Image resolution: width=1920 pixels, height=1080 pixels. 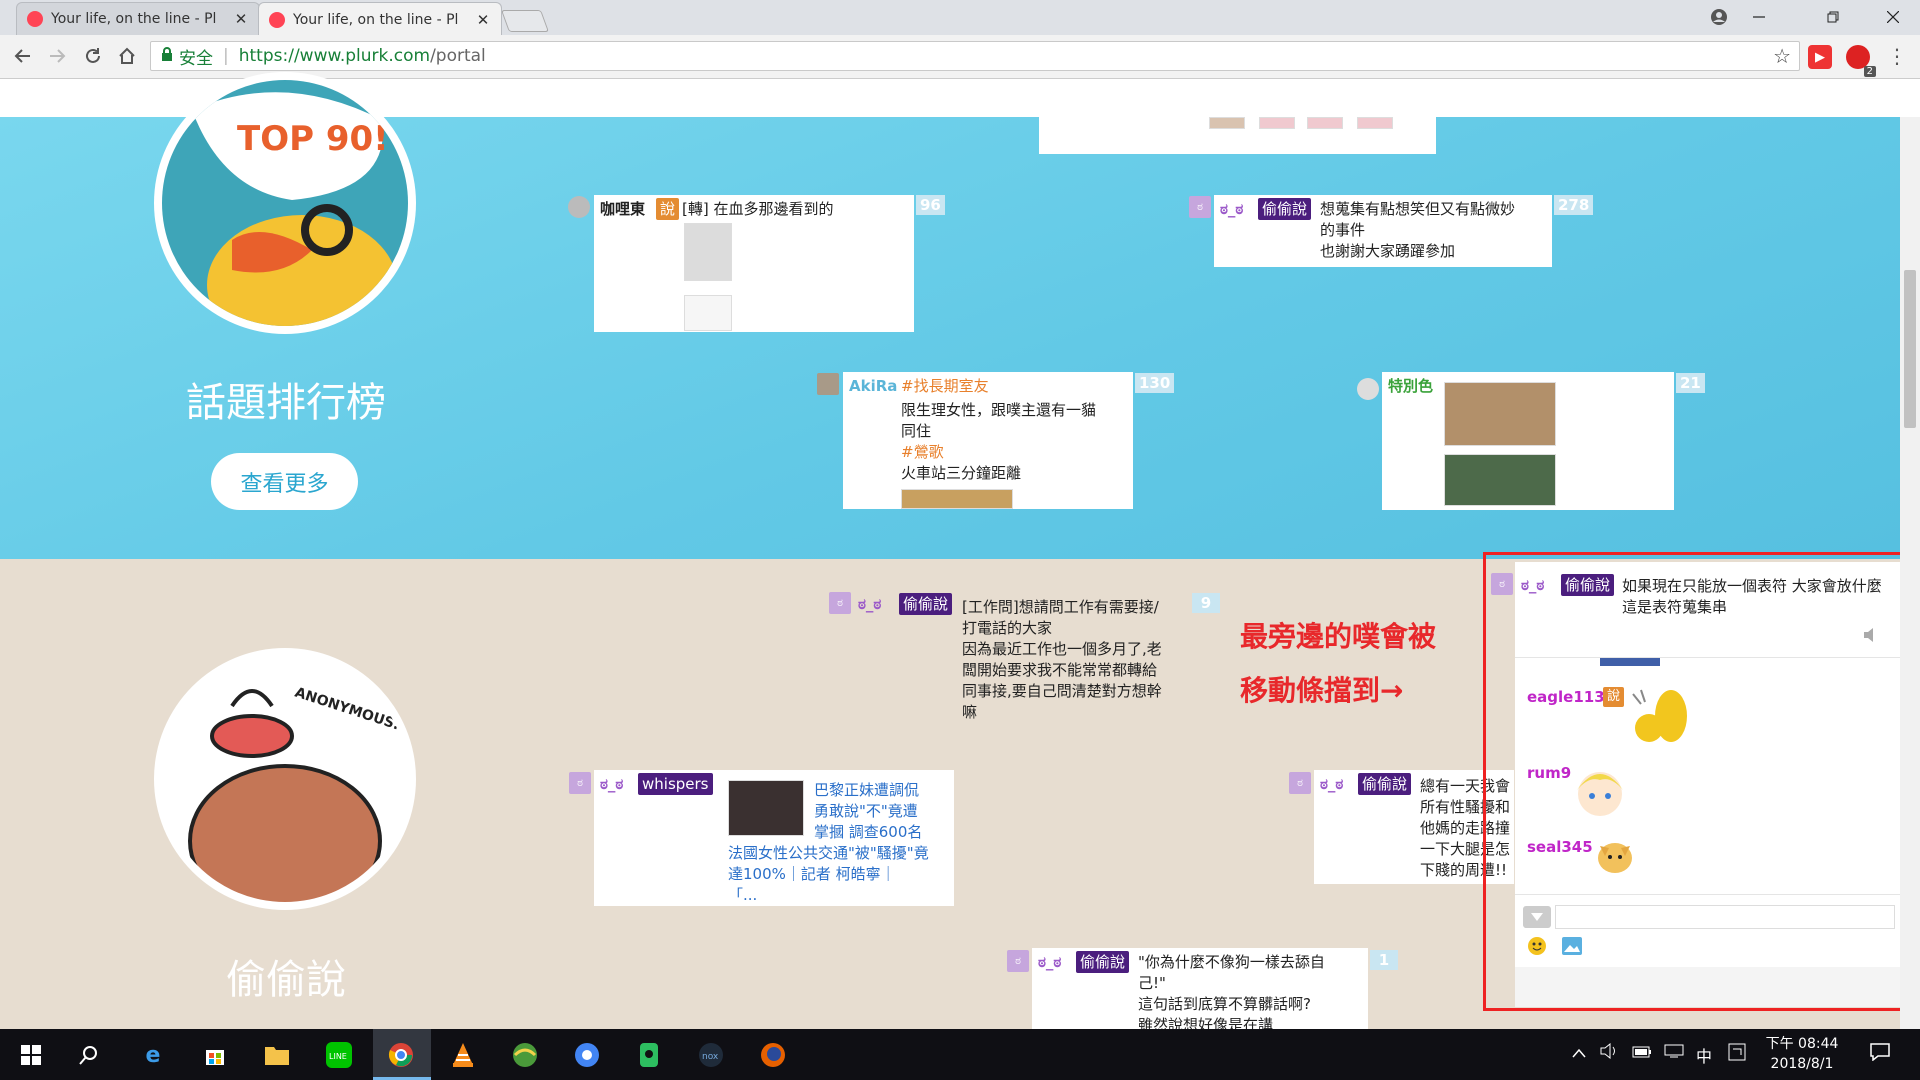 What do you see at coordinates (675, 784) in the screenshot?
I see `plurk-qualifier: whispers` at bounding box center [675, 784].